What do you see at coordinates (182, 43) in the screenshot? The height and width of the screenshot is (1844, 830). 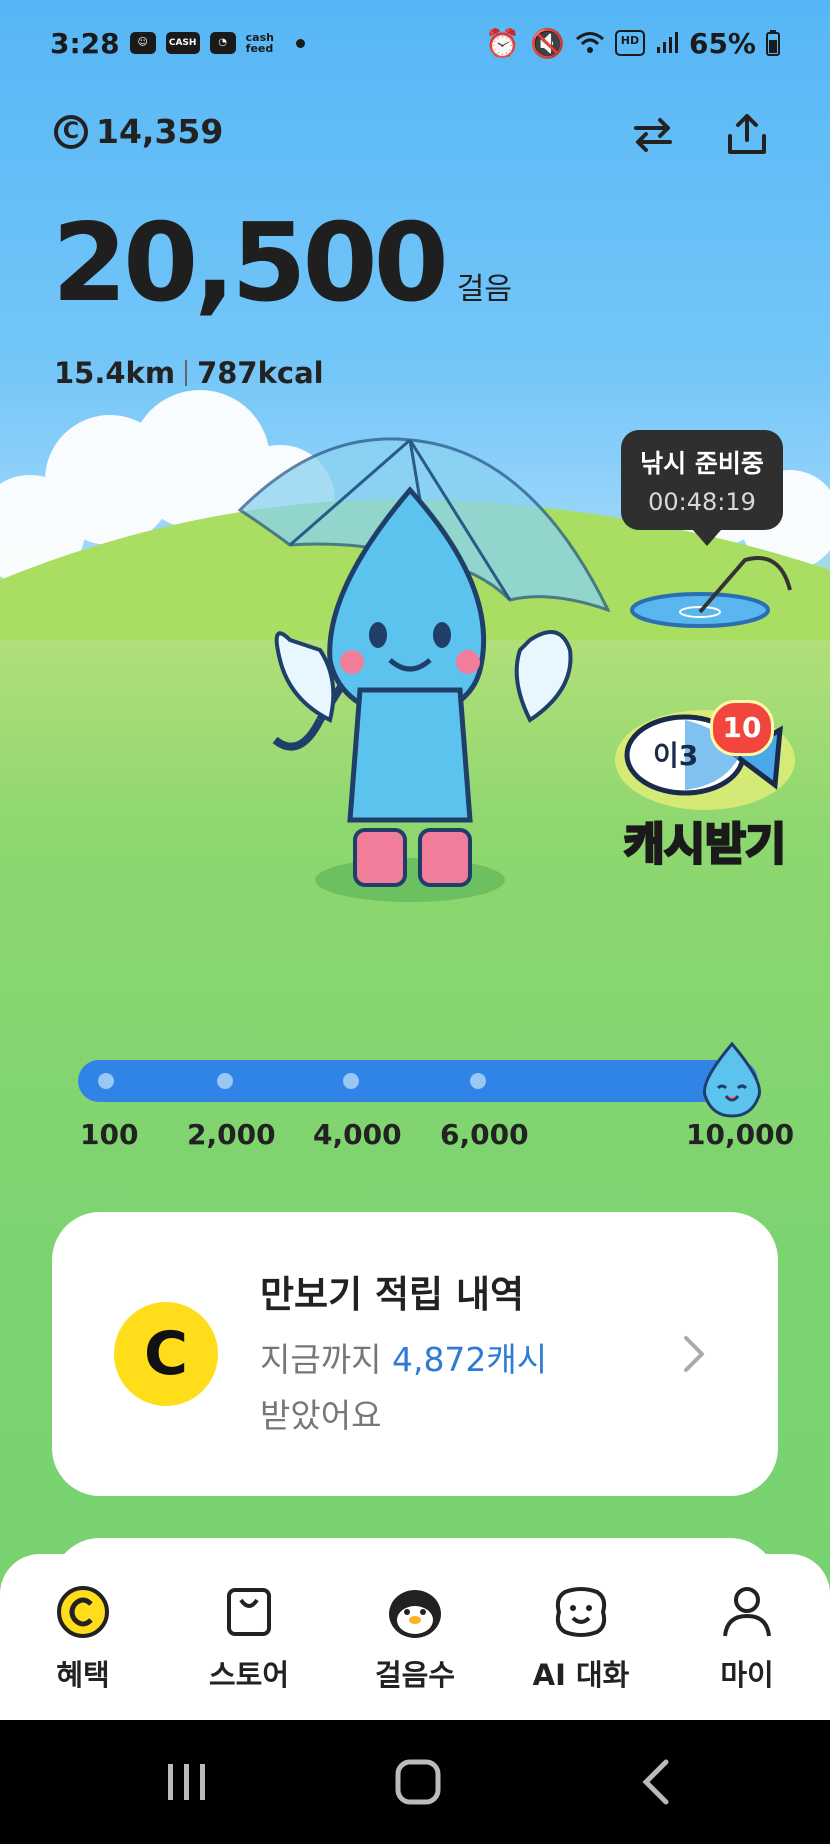 I see `notification-cash-icon: CASH` at bounding box center [182, 43].